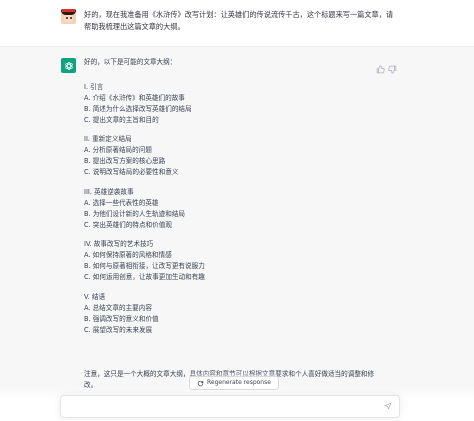 This screenshot has height=421, width=474. What do you see at coordinates (119, 244) in the screenshot?
I see `outline-heading: IV. 故事改写的艺术技巧` at bounding box center [119, 244].